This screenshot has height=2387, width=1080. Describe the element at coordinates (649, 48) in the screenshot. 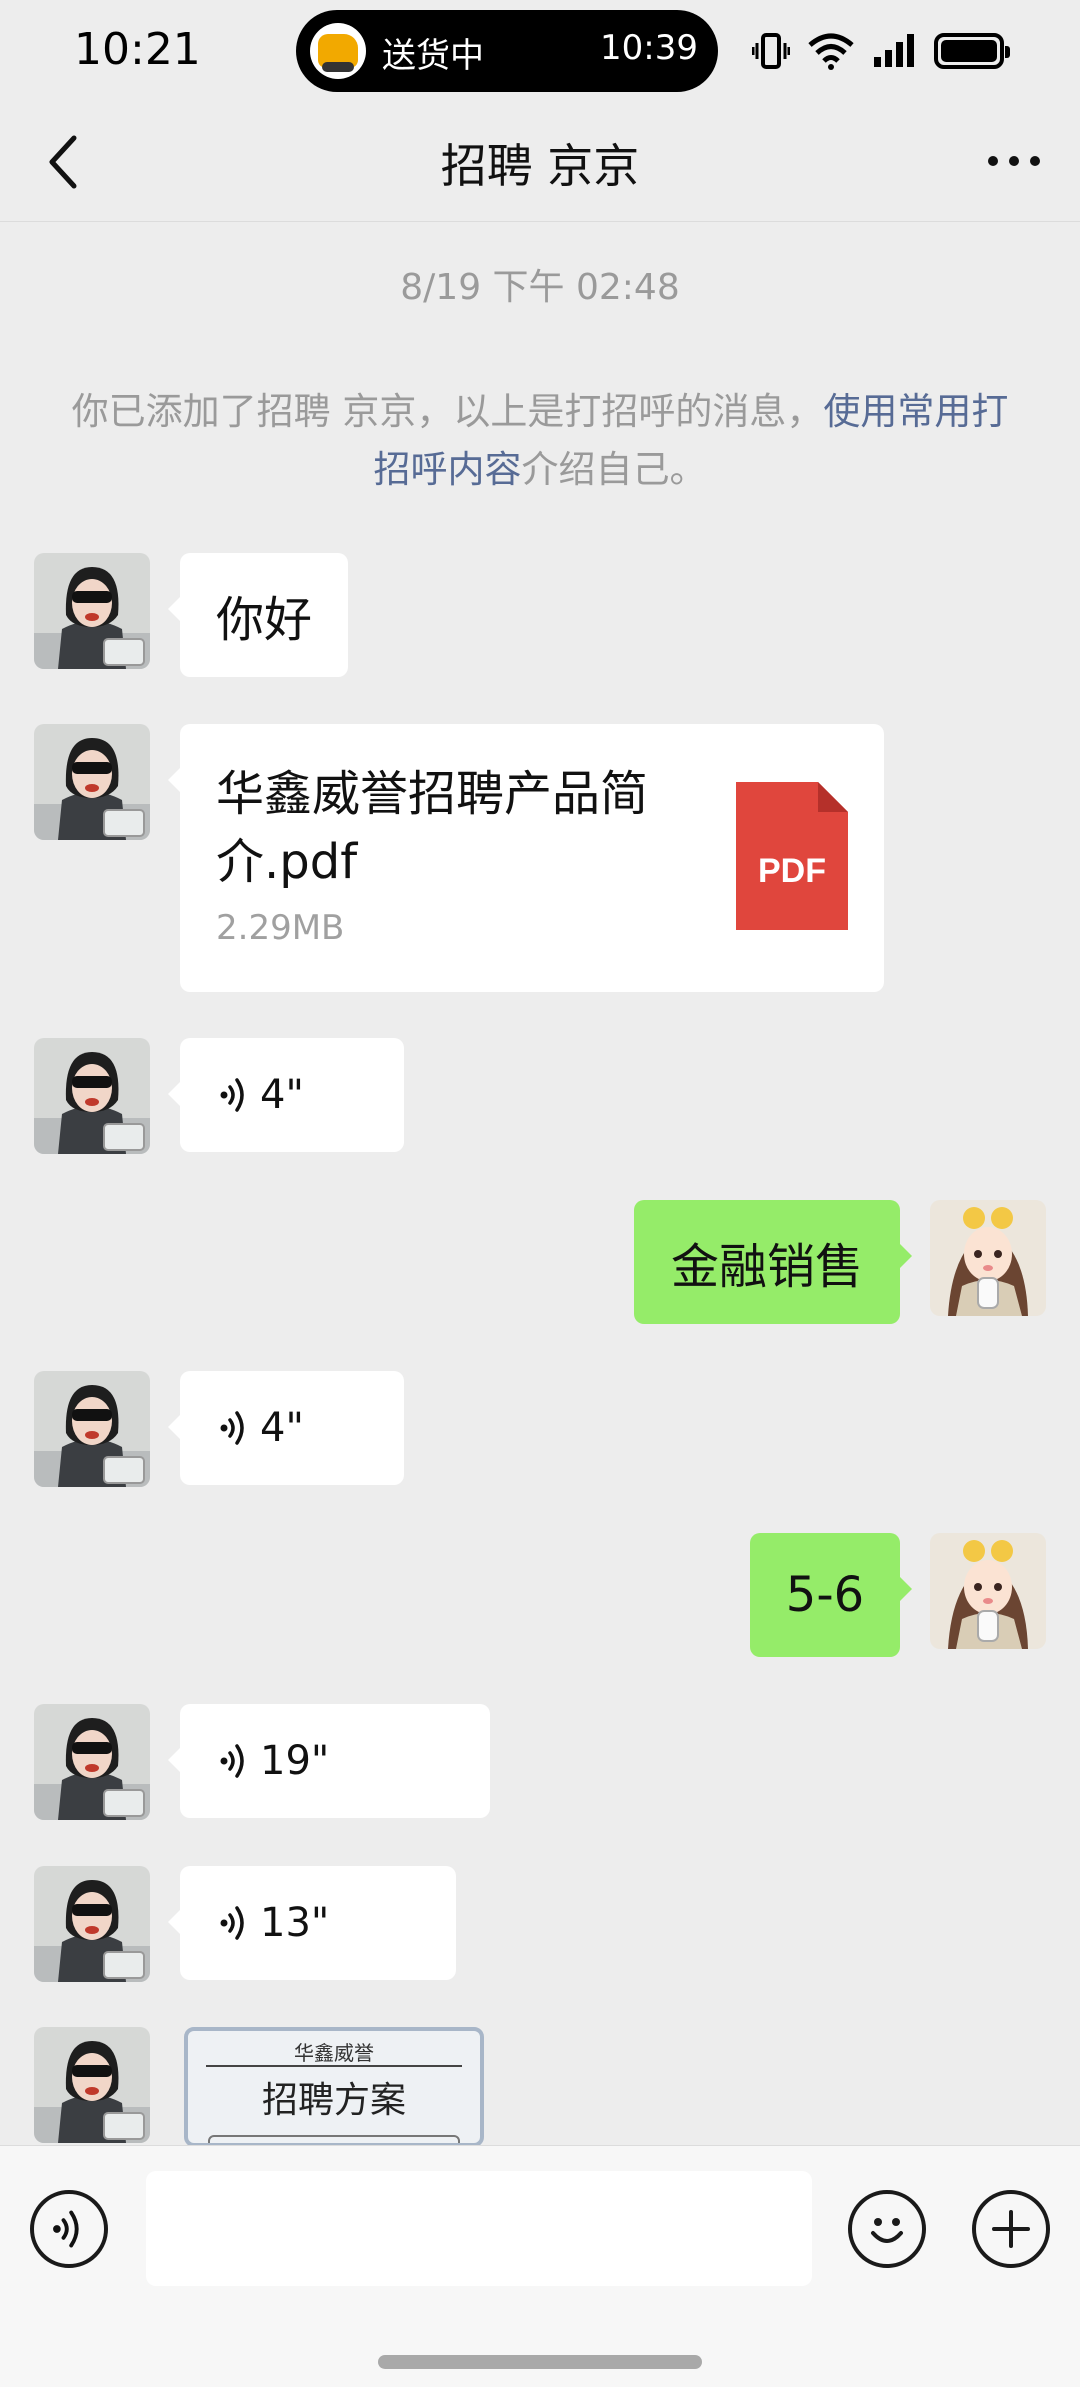

I see `live-activity-time: 10:39` at that location.